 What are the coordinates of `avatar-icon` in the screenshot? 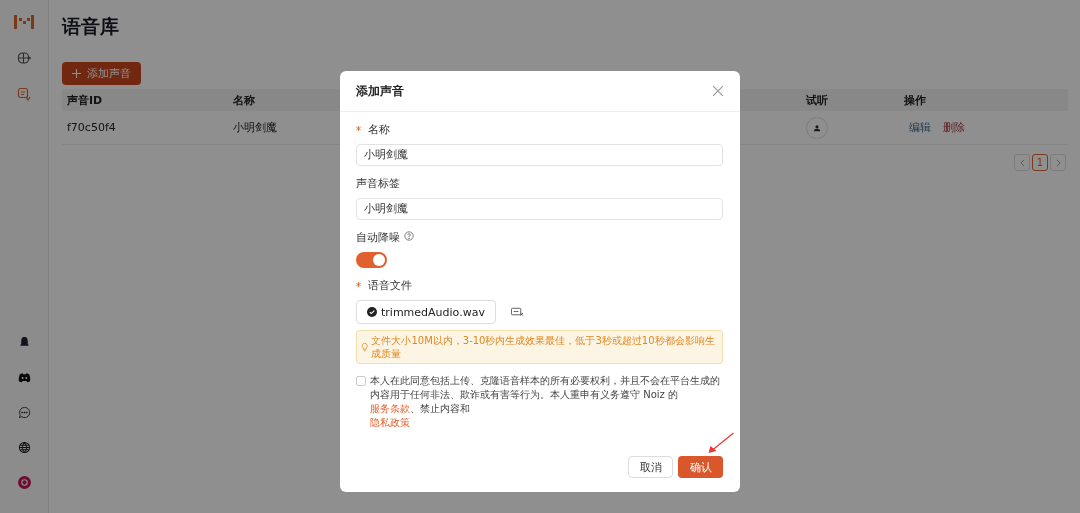 It's located at (24, 482).